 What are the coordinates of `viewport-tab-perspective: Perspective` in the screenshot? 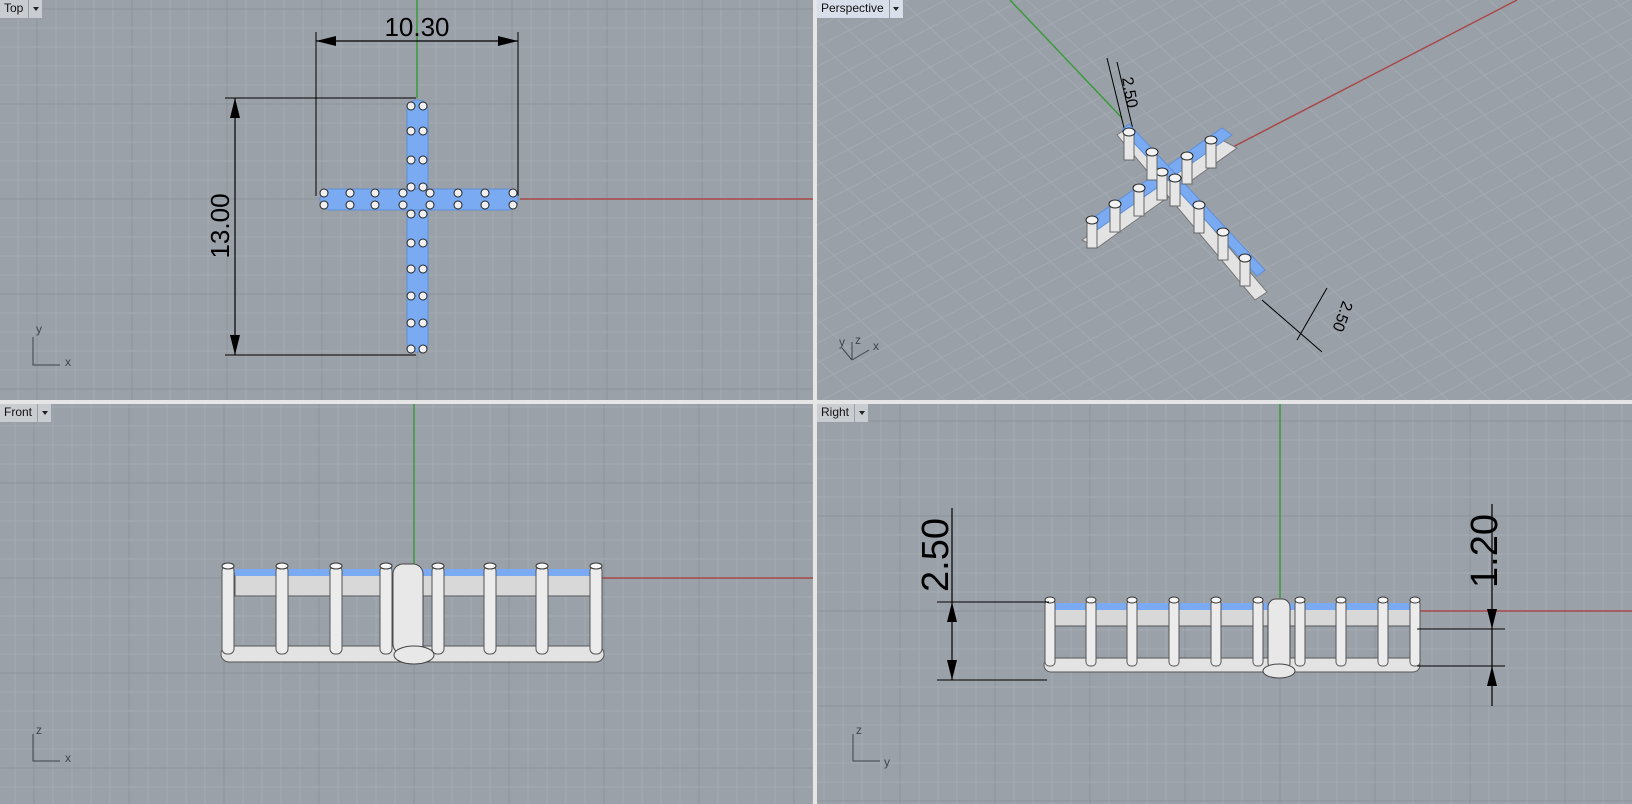 It's located at (860, 9).